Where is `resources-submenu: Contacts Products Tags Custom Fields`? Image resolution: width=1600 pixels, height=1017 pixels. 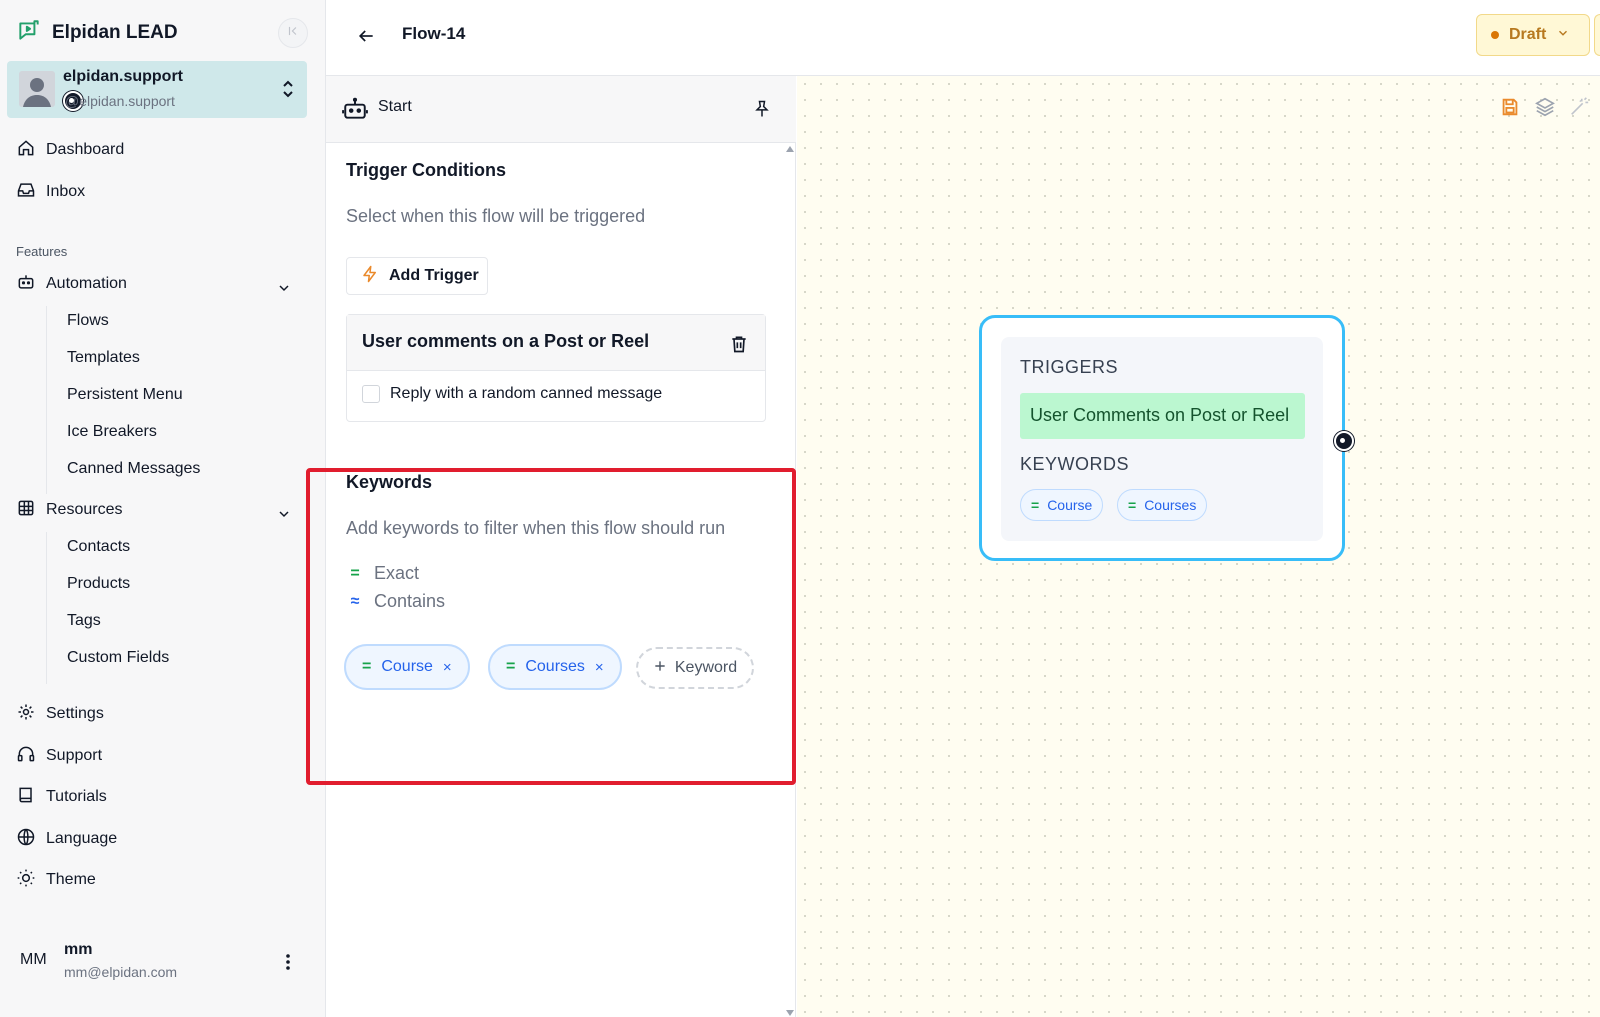
resources-submenu: Contacts Products Tags Custom Fields is located at coordinates (107, 608).